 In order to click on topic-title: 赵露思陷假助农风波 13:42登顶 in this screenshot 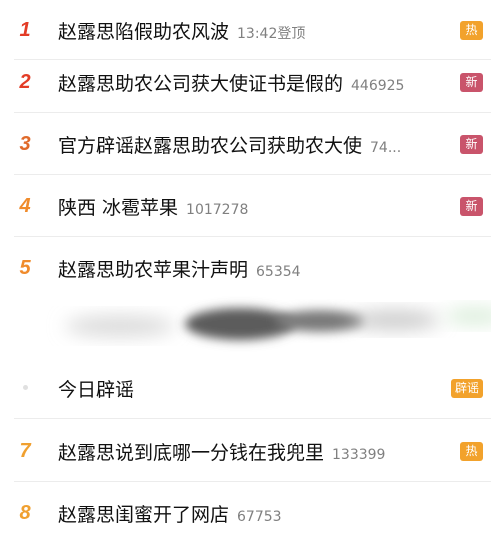, I will do `click(181, 30)`.